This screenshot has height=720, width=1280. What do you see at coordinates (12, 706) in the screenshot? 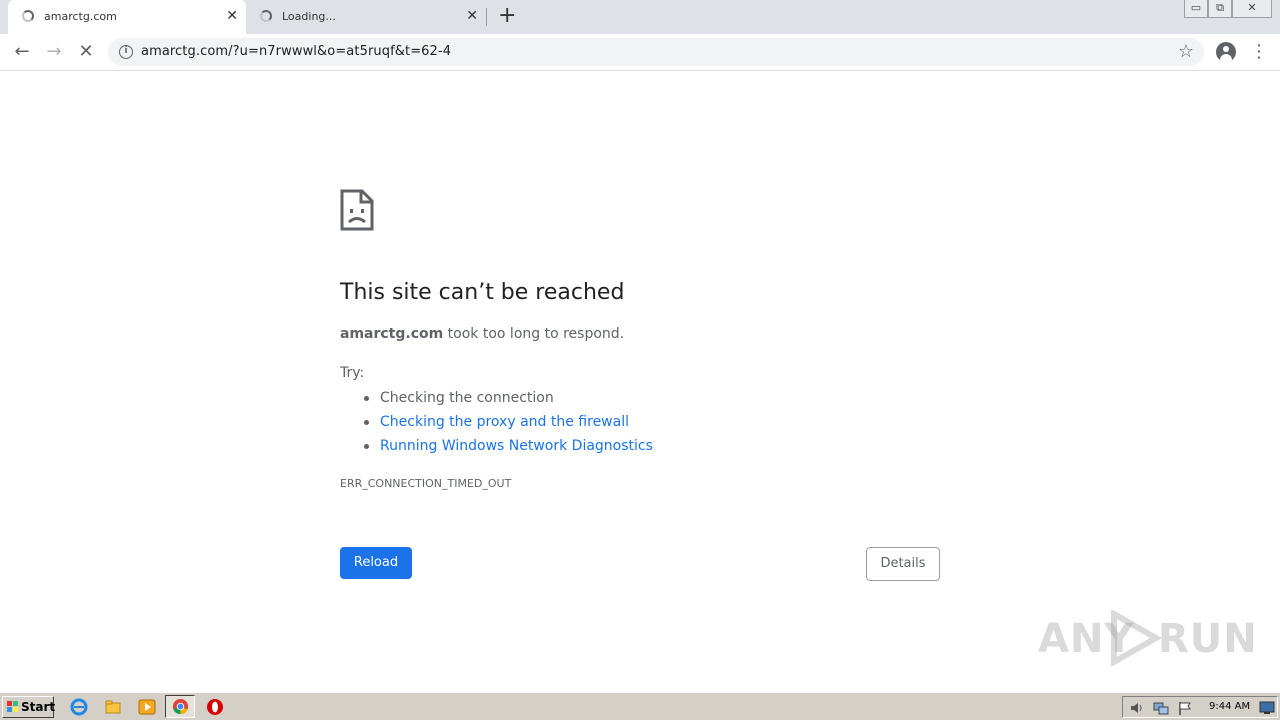
I see `windows-flag-icon` at bounding box center [12, 706].